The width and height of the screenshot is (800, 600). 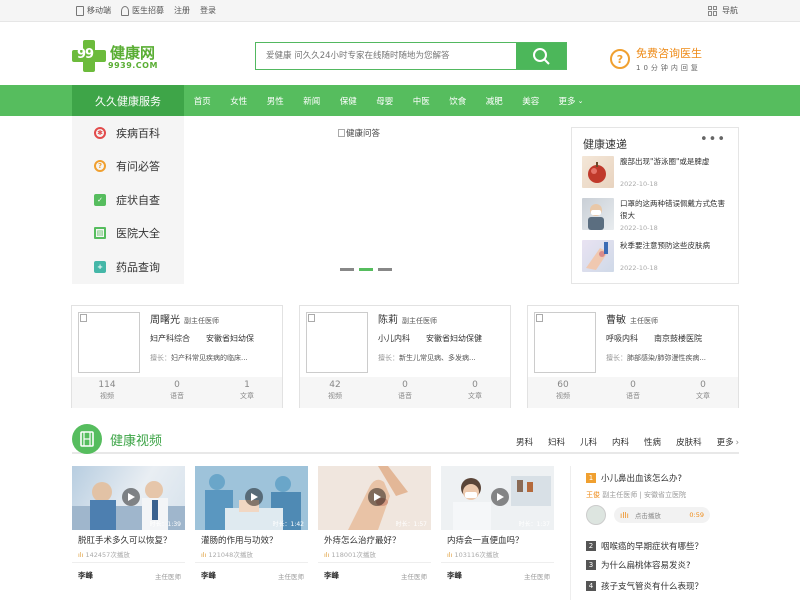 I want to click on tab-pediatrics: 儿科, so click(x=588, y=442).